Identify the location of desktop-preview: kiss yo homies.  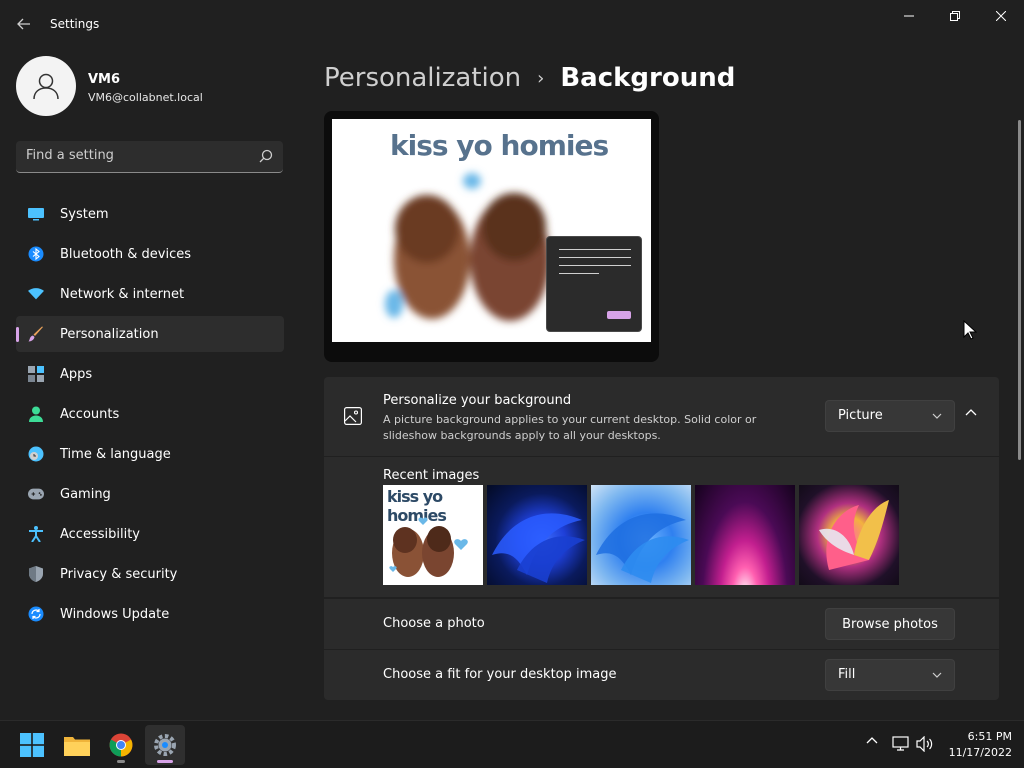
(491, 236).